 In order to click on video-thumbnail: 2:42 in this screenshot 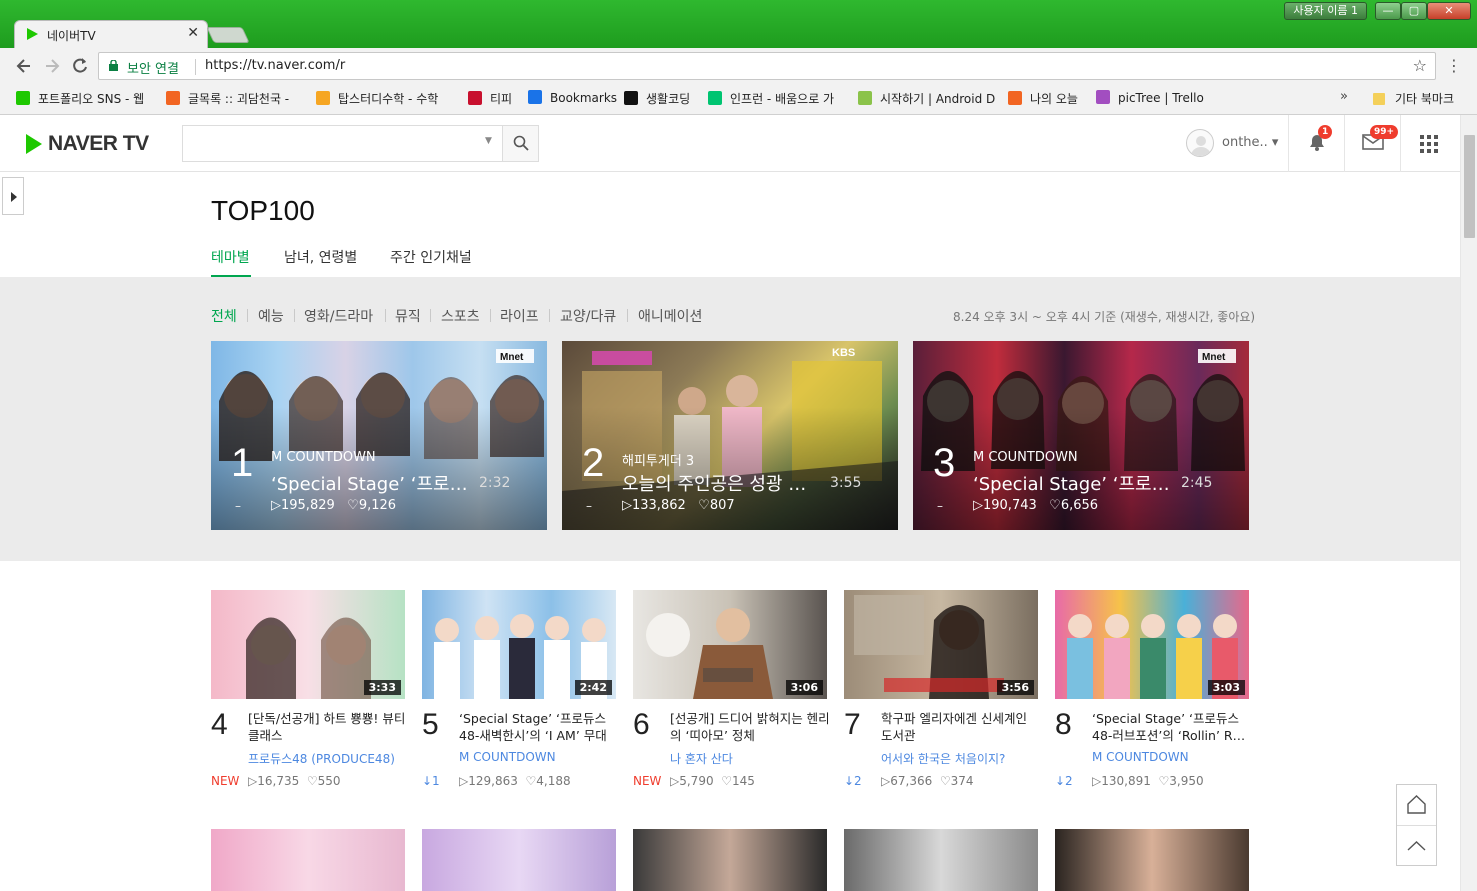, I will do `click(519, 644)`.